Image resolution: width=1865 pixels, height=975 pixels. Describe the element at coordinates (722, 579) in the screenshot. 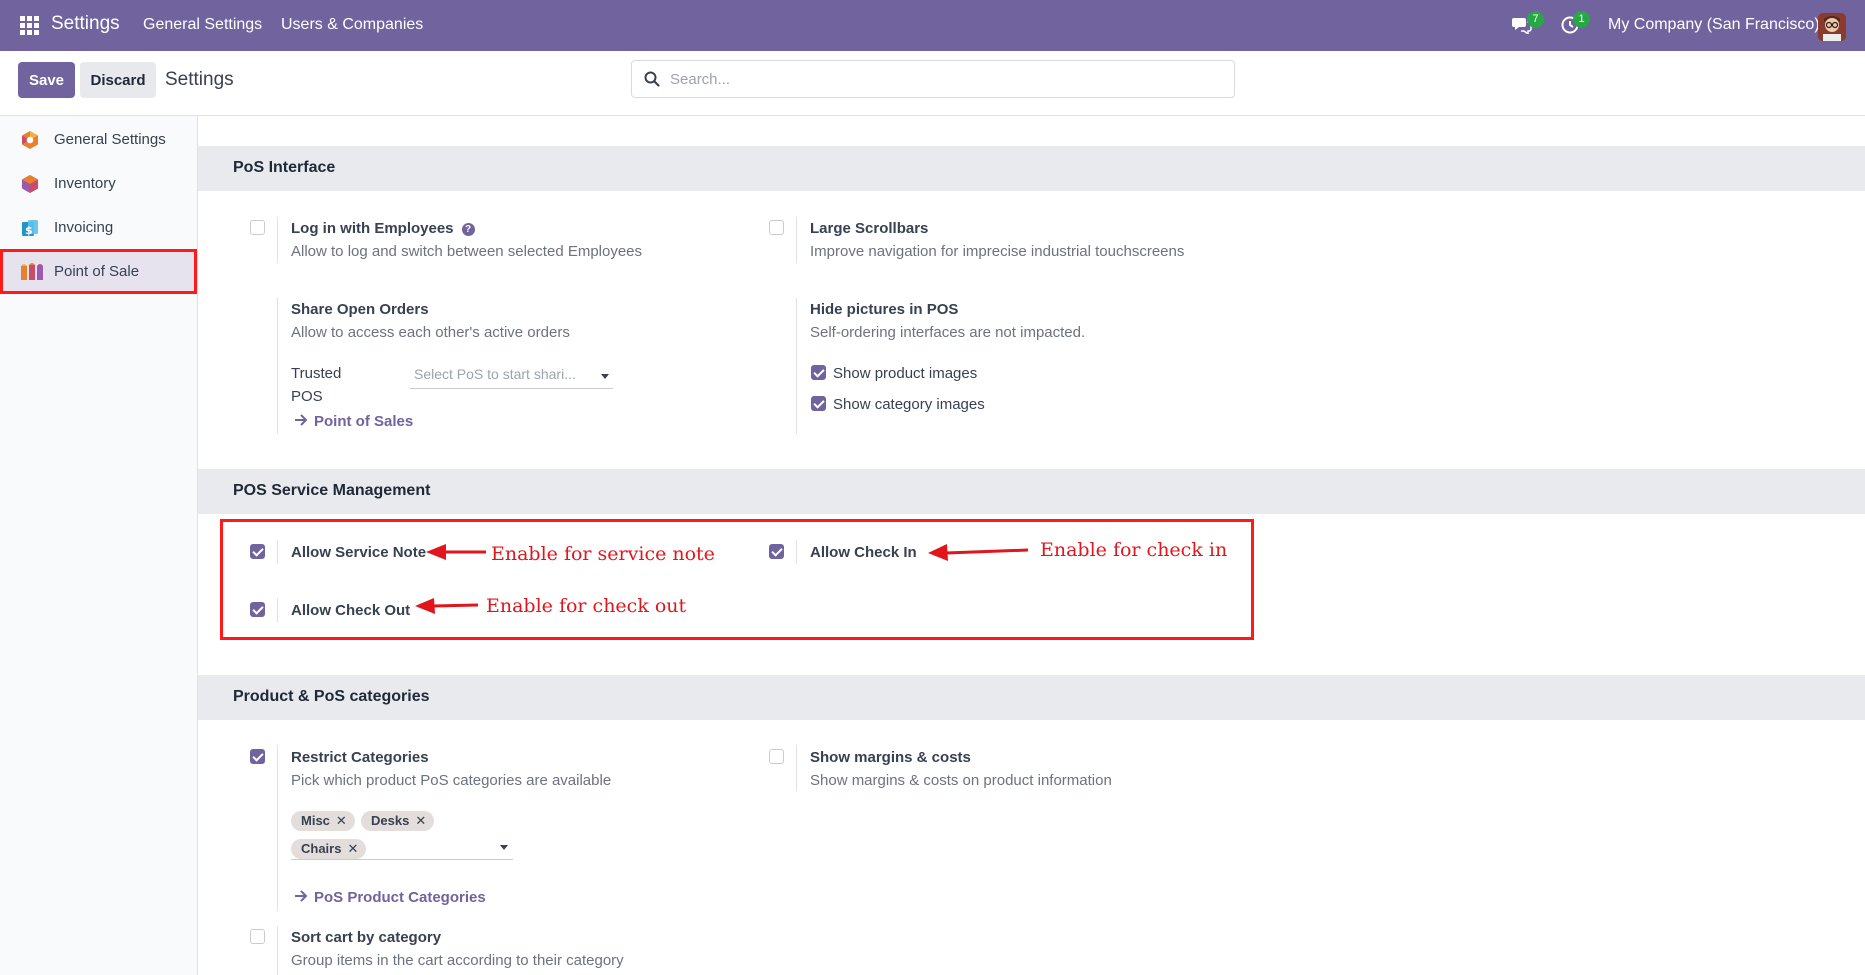

I see `annotation-arrows` at that location.